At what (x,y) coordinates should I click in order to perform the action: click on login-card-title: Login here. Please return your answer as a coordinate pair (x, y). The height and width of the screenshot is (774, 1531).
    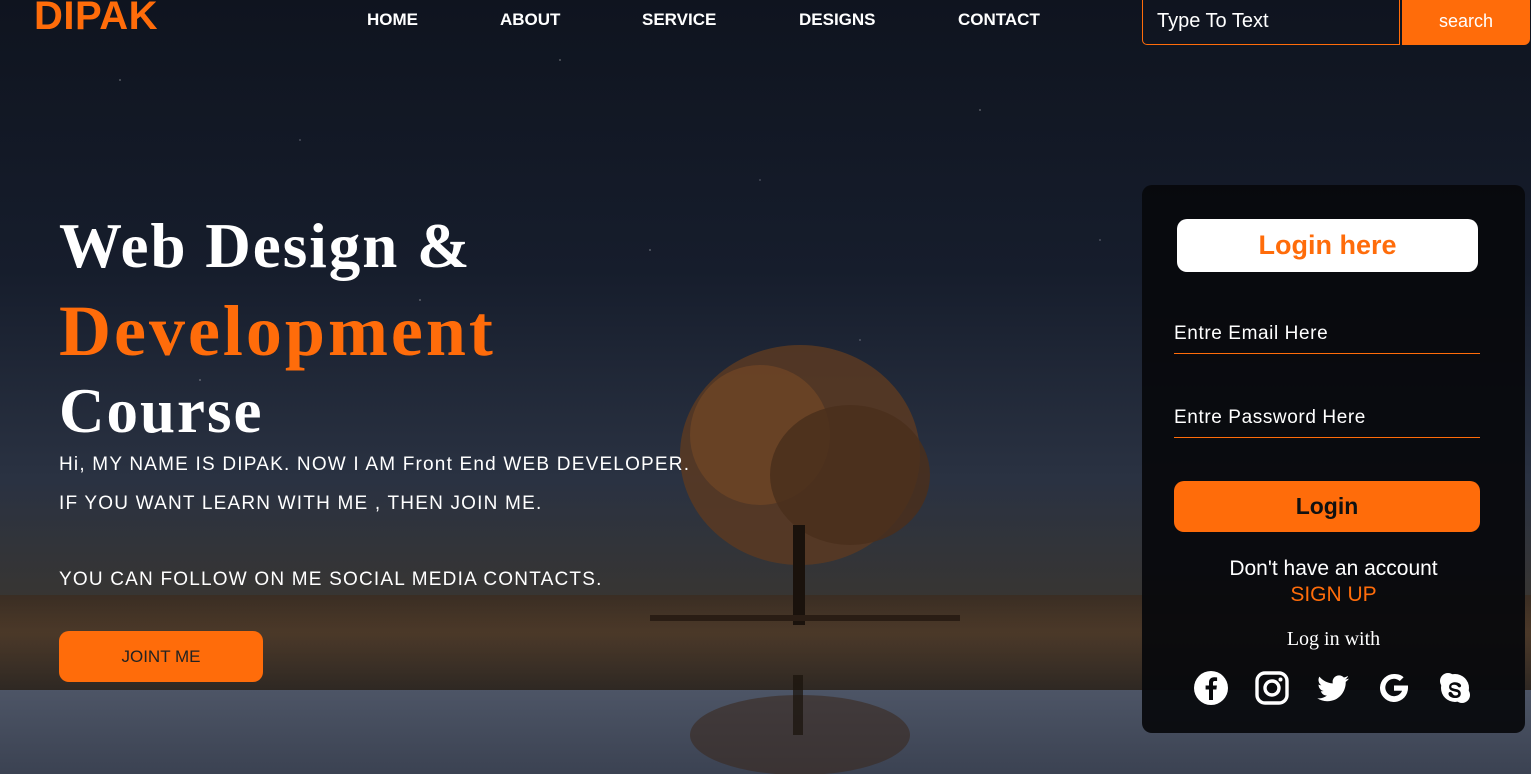
    Looking at the image, I should click on (1327, 245).